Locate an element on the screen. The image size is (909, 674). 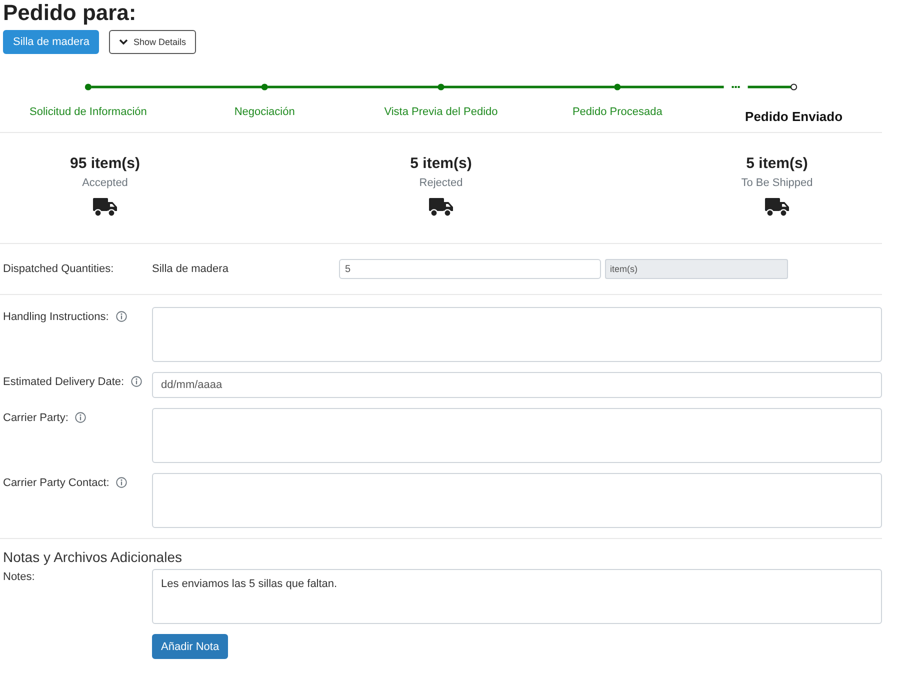
notes-field: Les enviamos las 5 sillas que faltan. is located at coordinates (517, 596).